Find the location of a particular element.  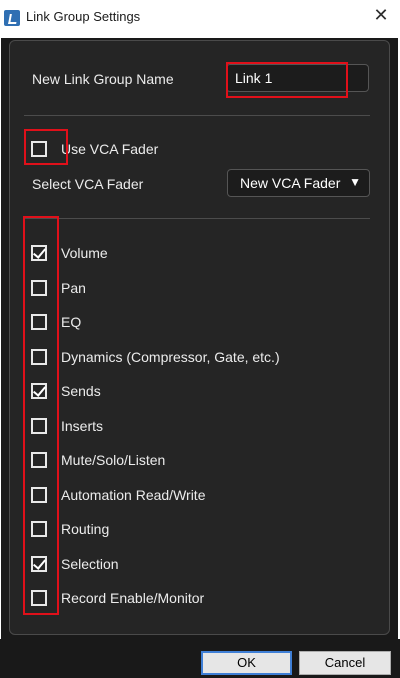

option-label: Automation Read/Write is located at coordinates (133, 495).